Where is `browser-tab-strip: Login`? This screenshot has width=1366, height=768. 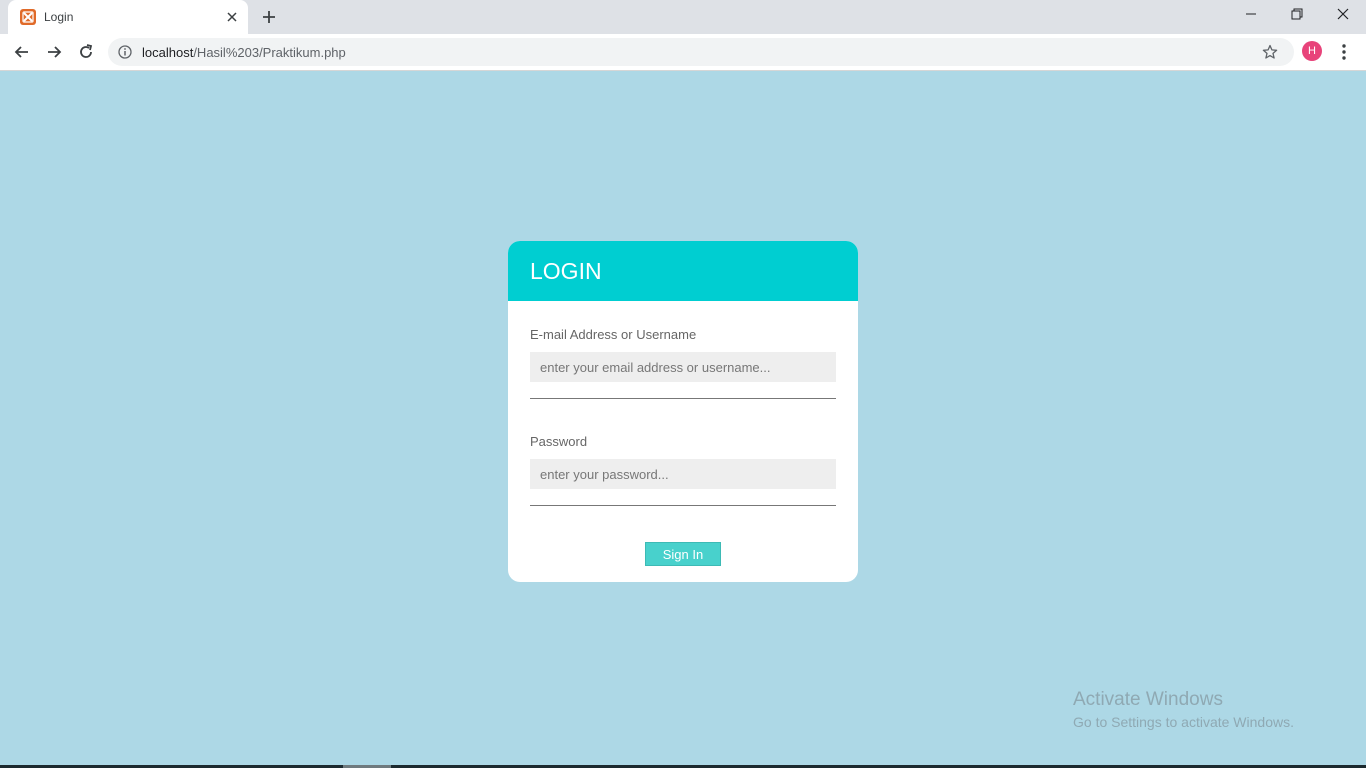 browser-tab-strip: Login is located at coordinates (683, 17).